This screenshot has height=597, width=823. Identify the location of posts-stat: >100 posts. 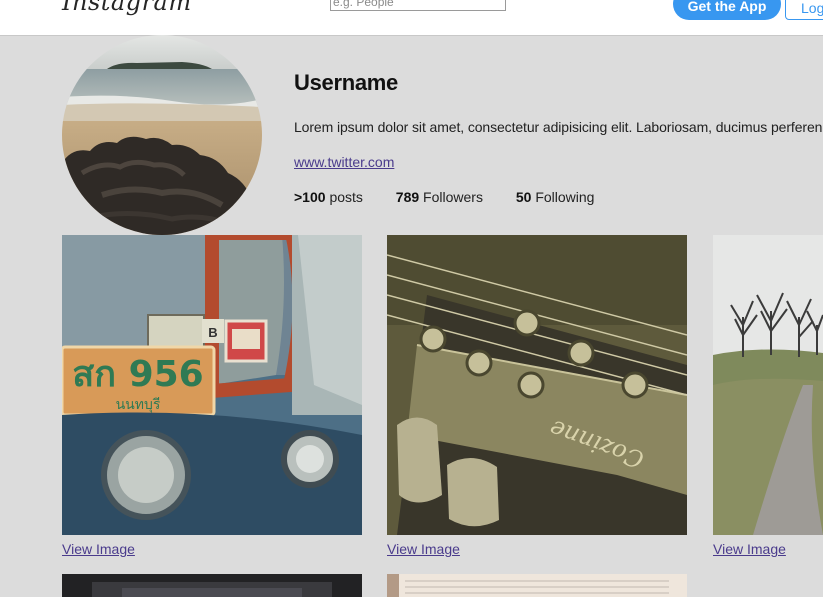
(328, 197).